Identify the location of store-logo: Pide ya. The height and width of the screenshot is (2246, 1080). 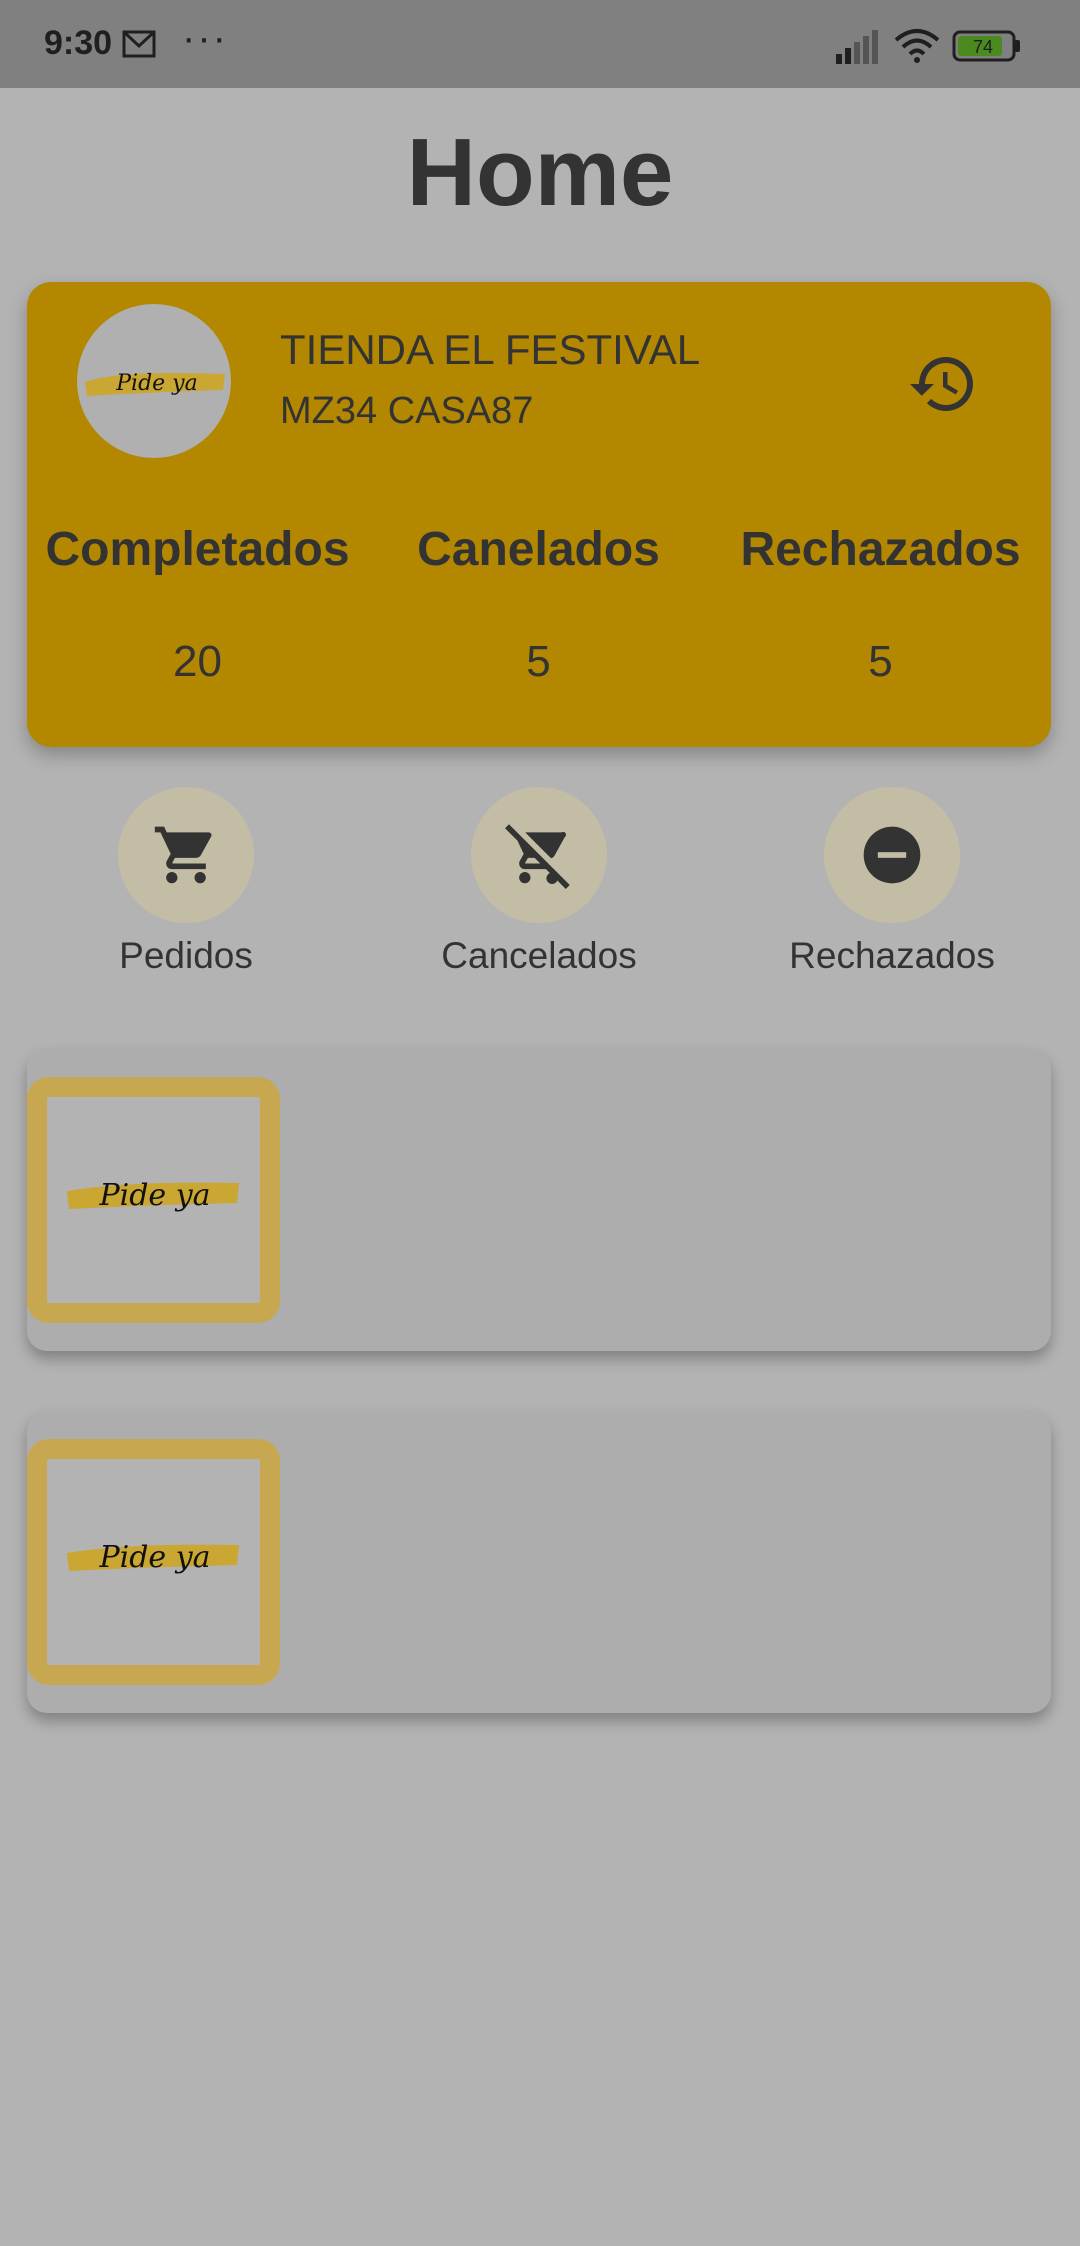
(154, 381).